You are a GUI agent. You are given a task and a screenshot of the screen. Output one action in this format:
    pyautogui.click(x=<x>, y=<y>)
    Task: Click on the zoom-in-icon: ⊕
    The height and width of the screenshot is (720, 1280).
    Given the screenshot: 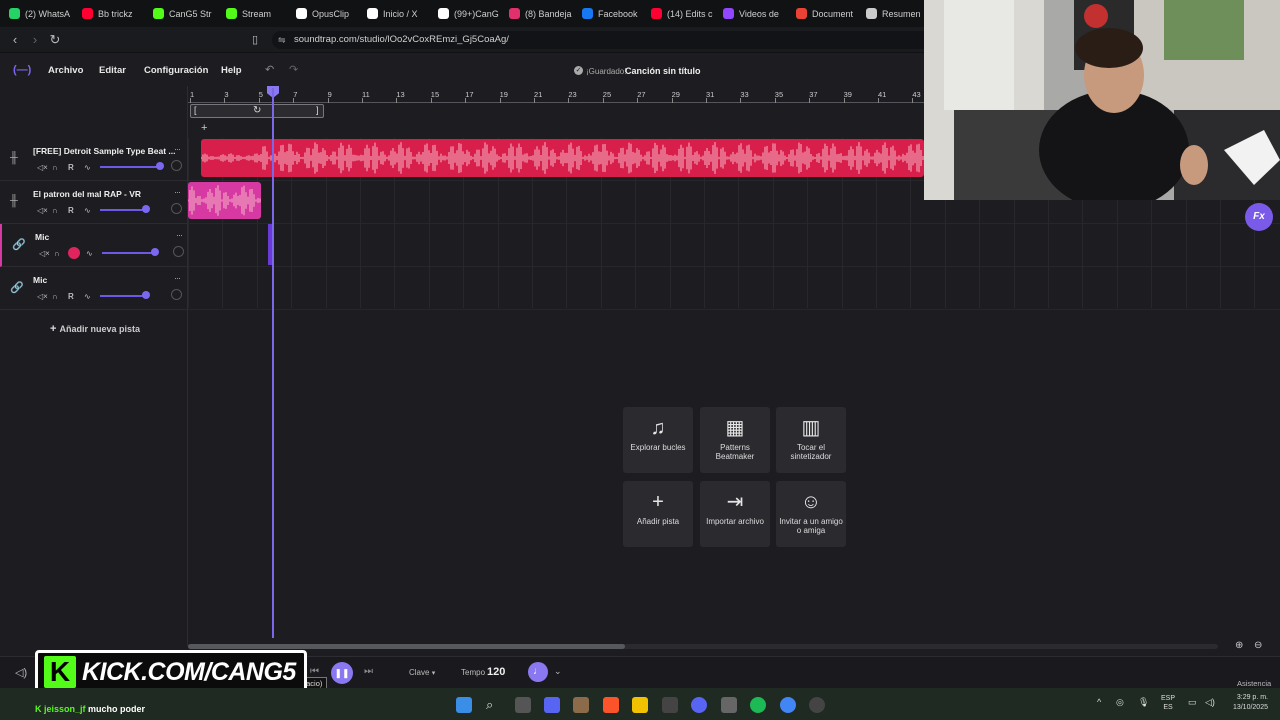 What is the action you would take?
    pyautogui.click(x=1239, y=645)
    